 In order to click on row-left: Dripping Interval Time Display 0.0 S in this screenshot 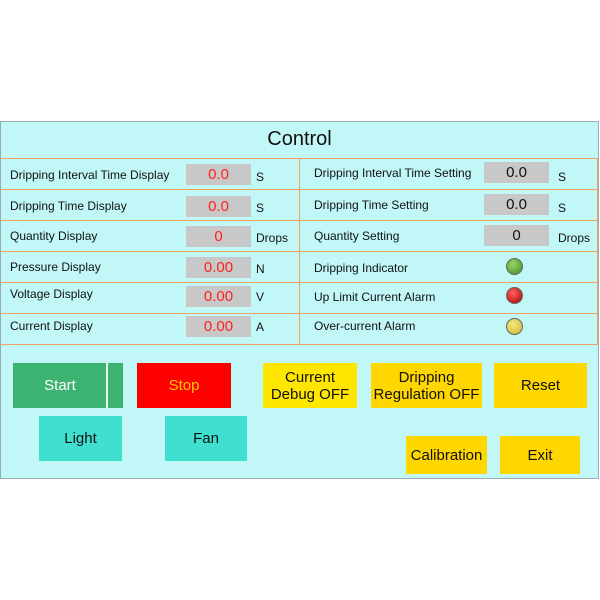, I will do `click(150, 174)`.